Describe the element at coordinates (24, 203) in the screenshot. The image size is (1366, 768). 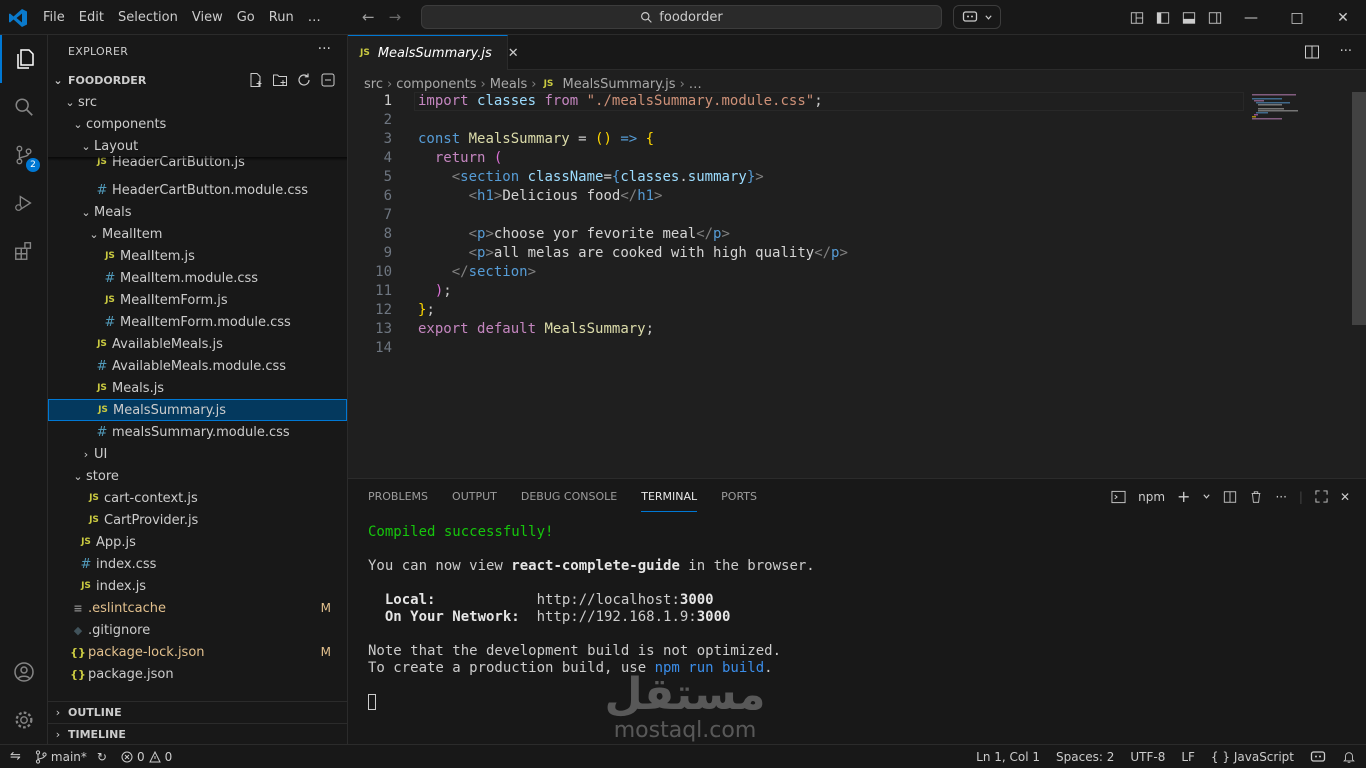
I see `run-debug-icon` at that location.